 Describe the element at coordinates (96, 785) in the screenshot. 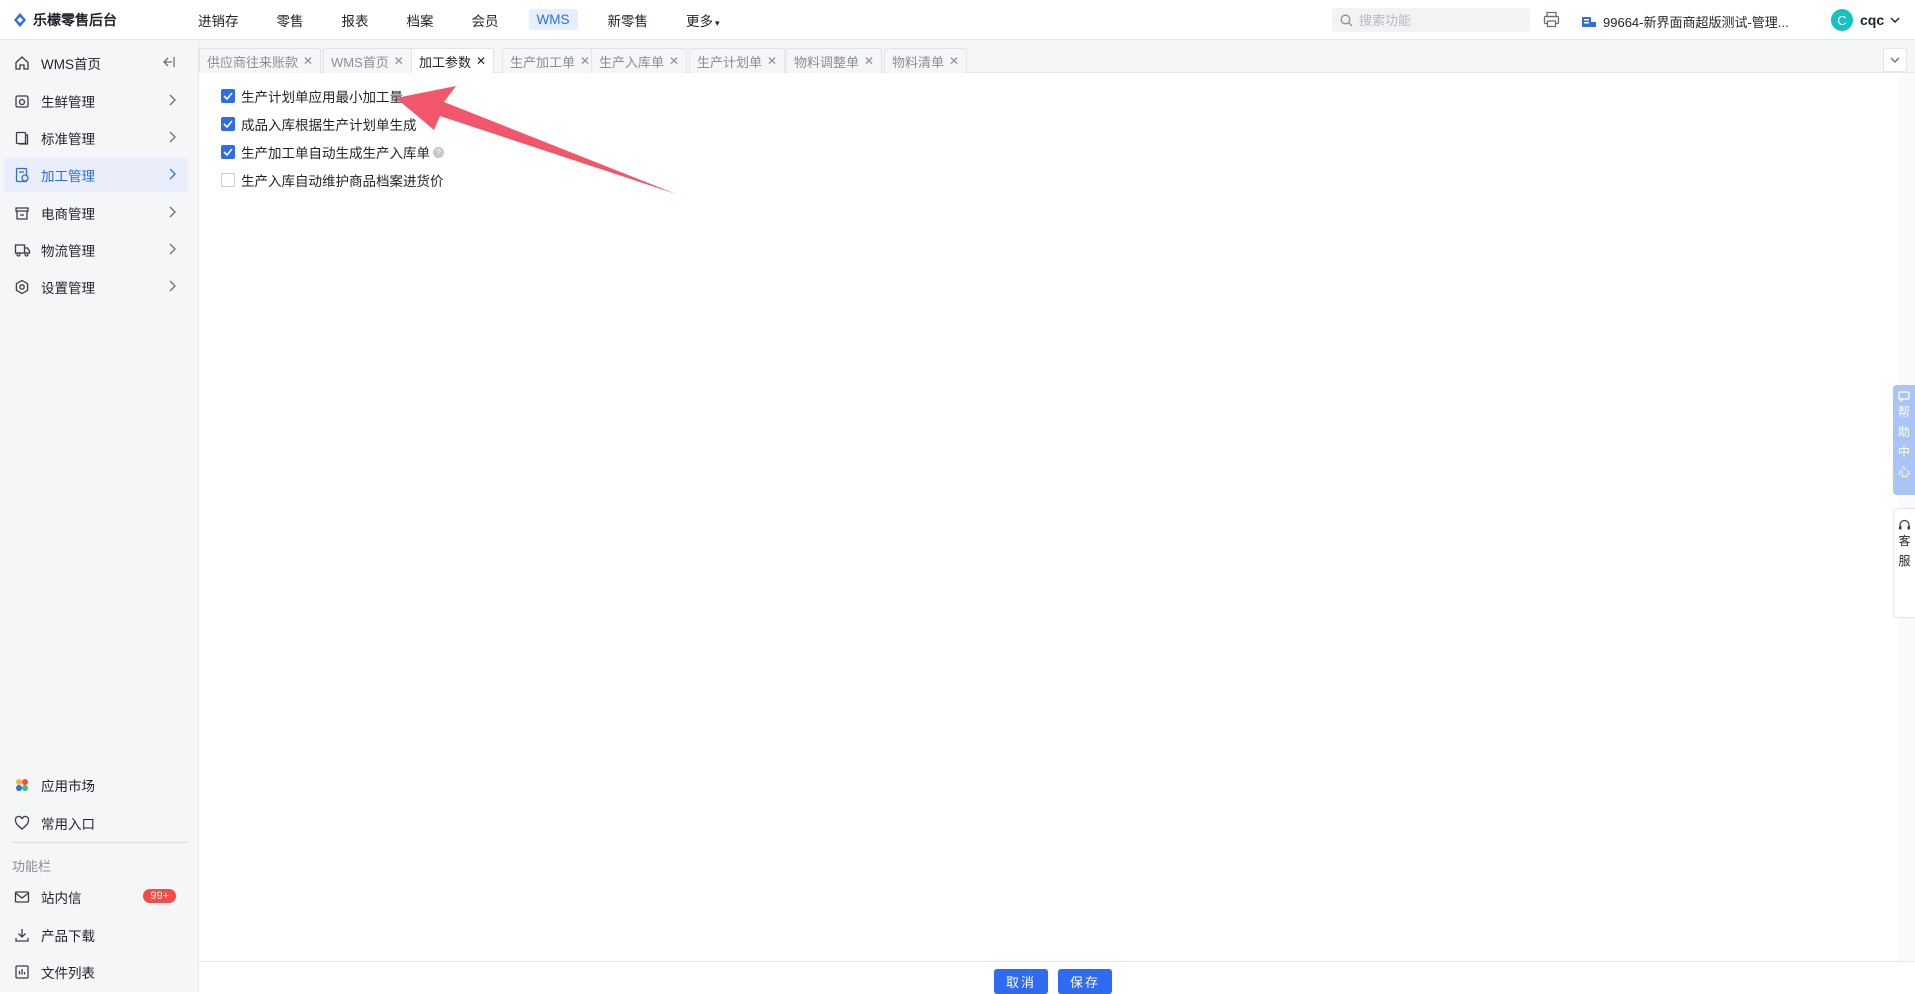

I see `sidebar-item-app-market: 应用市场` at that location.